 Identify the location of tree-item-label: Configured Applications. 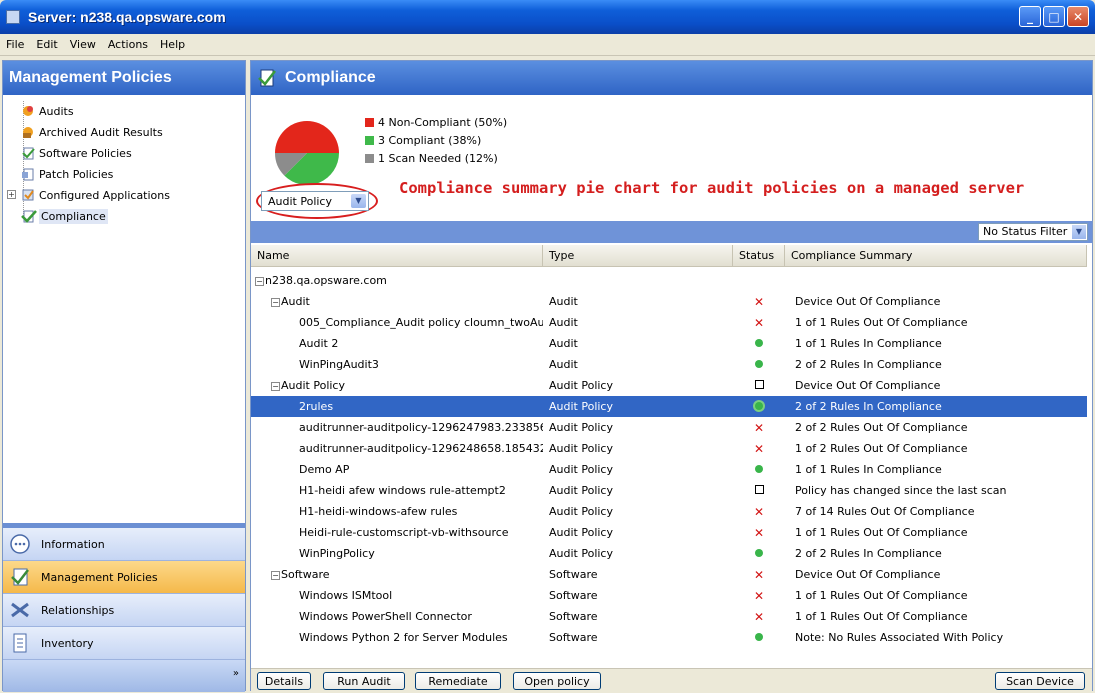
(104, 195).